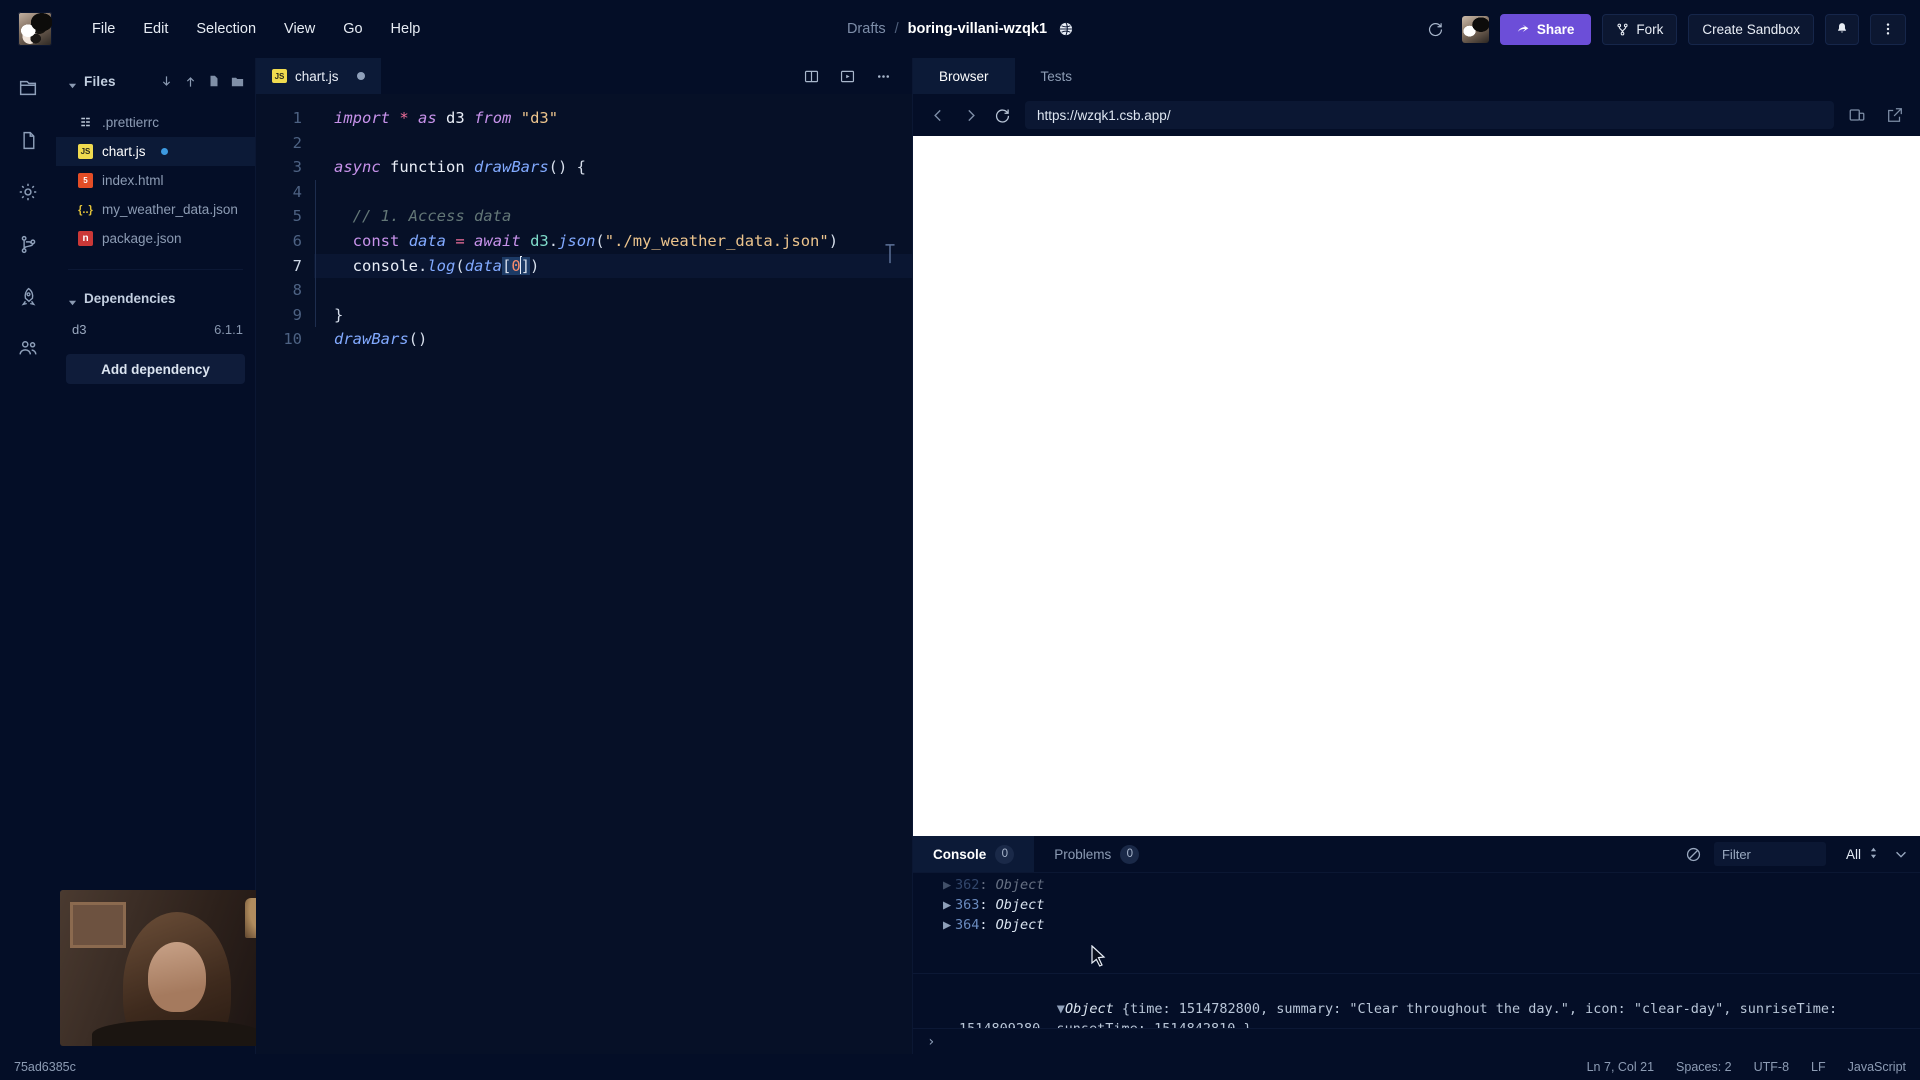 This screenshot has width=1920, height=1080. What do you see at coordinates (1416, 925) in the screenshot?
I see `console-row: ▶ 364: Object` at bounding box center [1416, 925].